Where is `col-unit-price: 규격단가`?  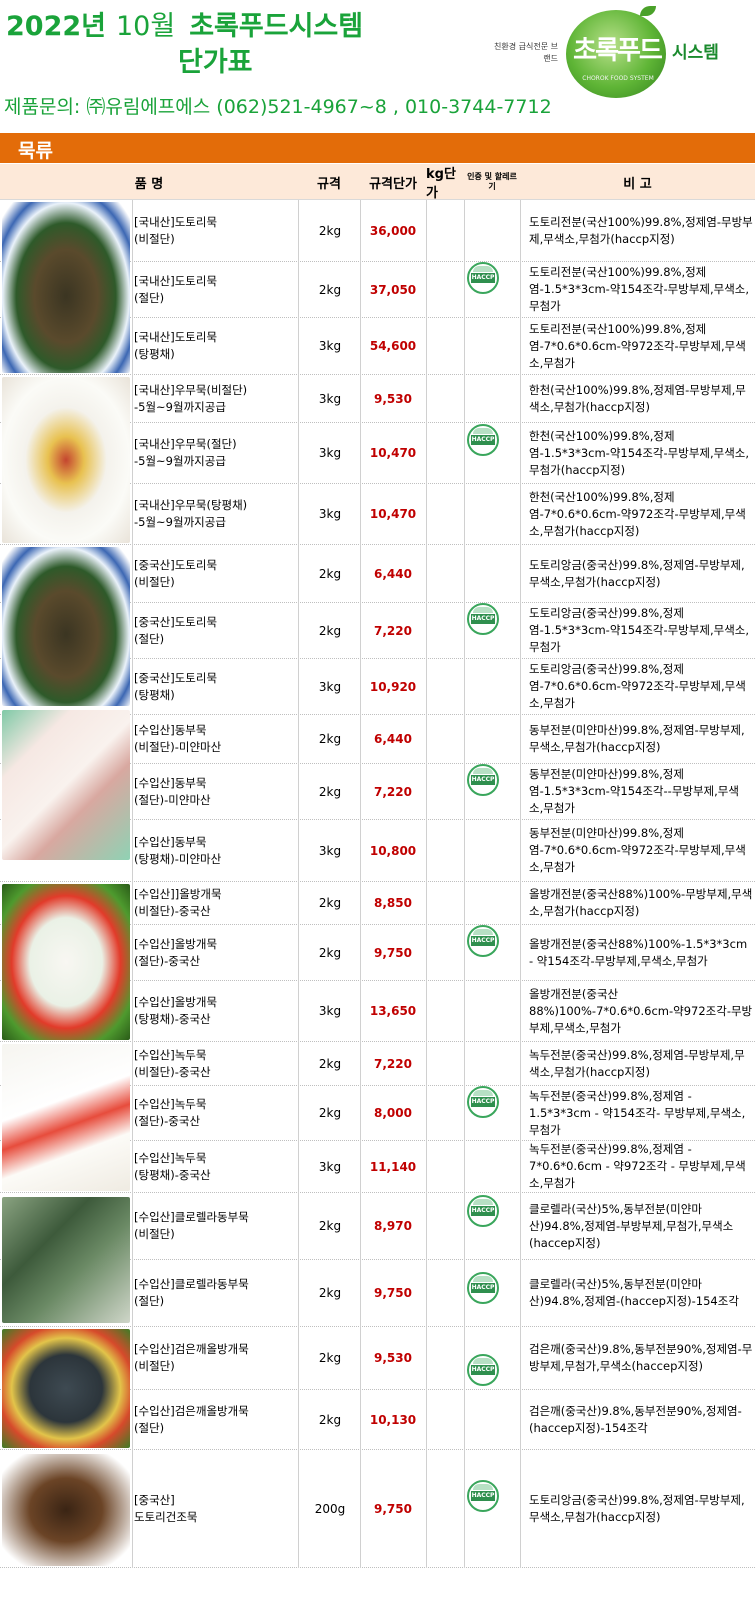 col-unit-price: 규격단가 is located at coordinates (393, 184).